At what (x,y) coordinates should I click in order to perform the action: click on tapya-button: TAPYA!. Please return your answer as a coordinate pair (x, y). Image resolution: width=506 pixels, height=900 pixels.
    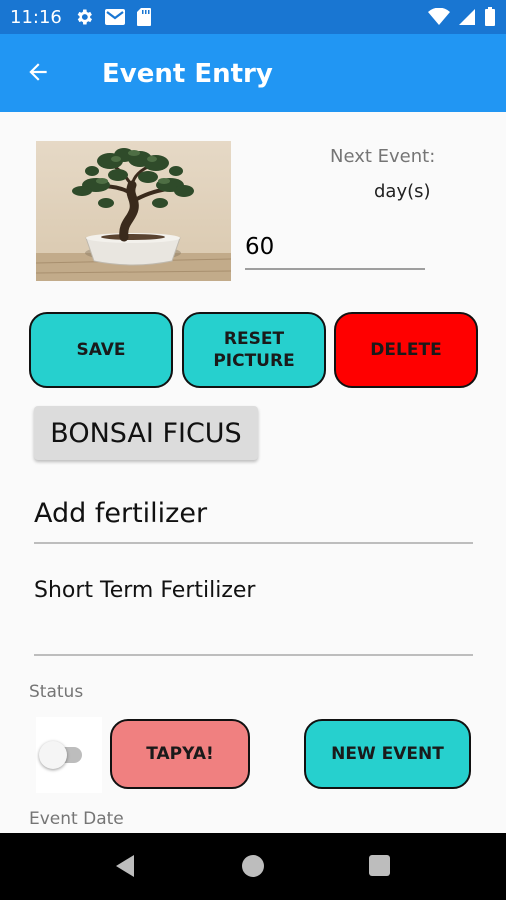
    Looking at the image, I should click on (180, 754).